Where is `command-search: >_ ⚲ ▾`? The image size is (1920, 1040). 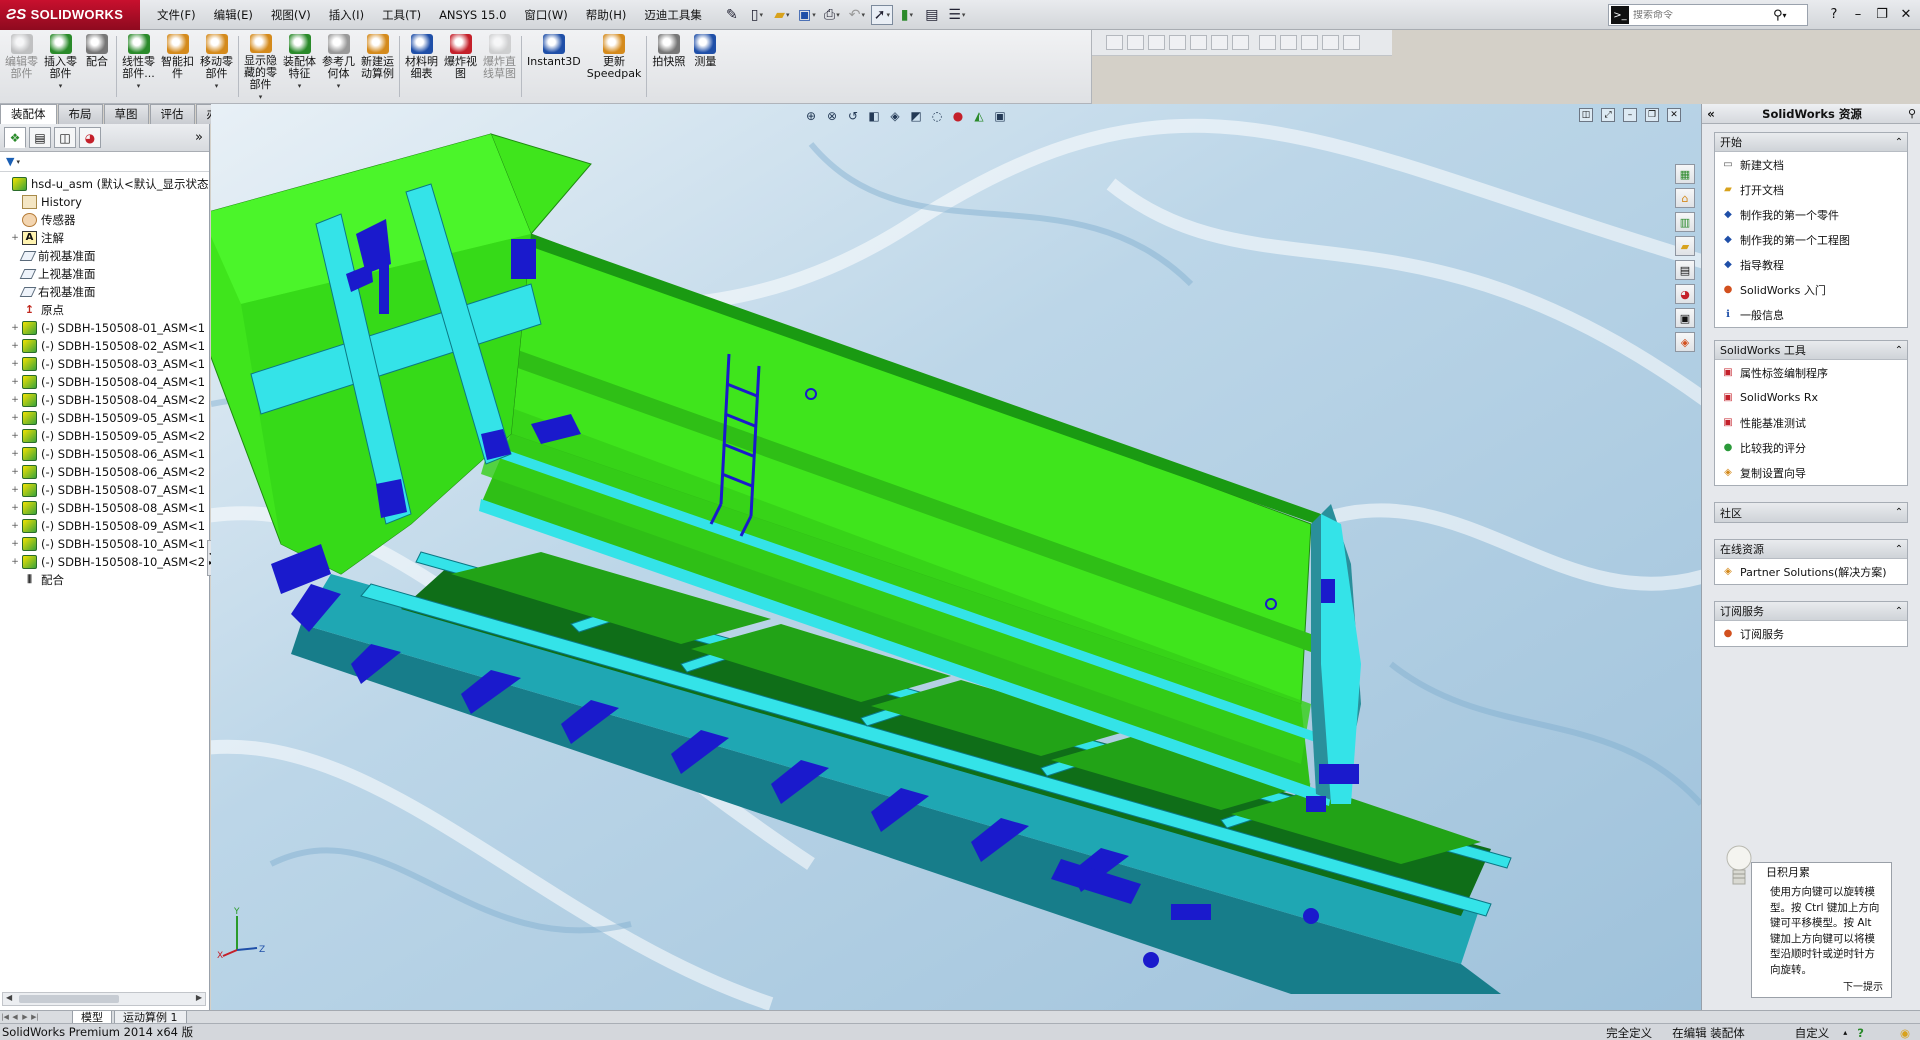
command-search: >_ ⚲ ▾ is located at coordinates (1708, 15).